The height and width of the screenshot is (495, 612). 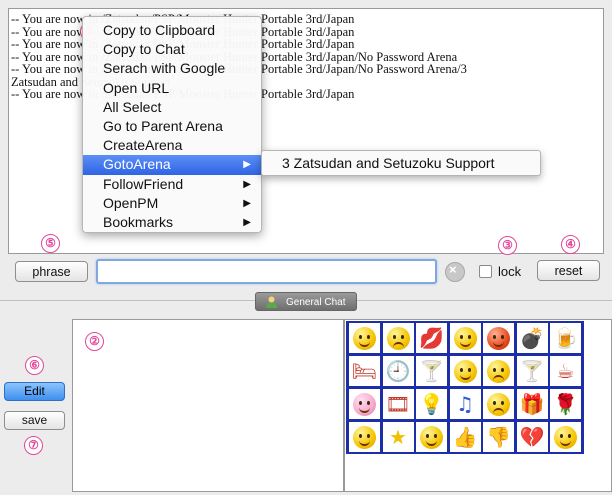 I want to click on thumbs-up-icon: 👍, so click(x=465, y=437).